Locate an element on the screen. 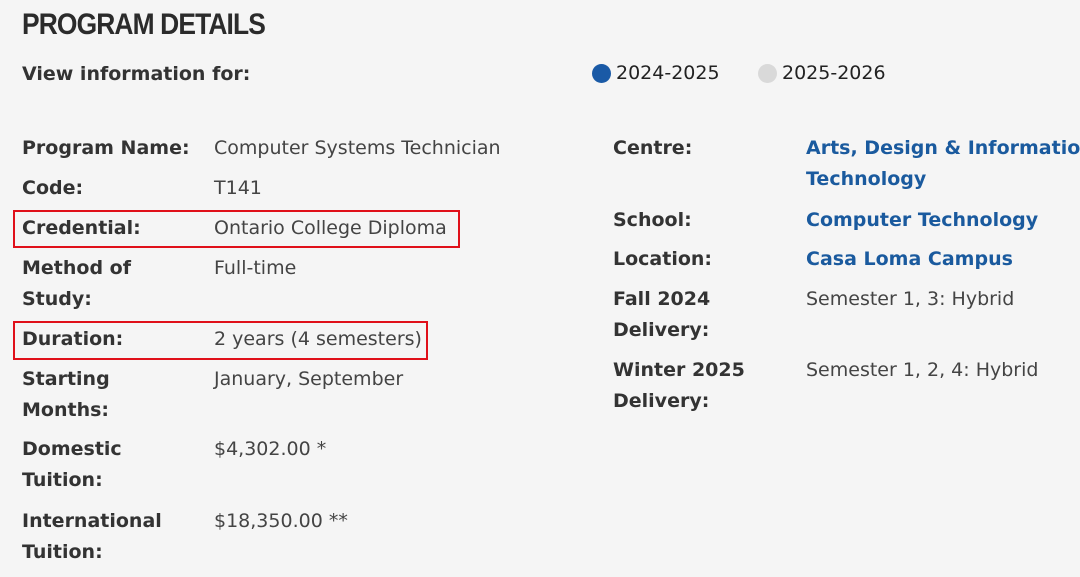  location-label: Location: is located at coordinates (663, 259).